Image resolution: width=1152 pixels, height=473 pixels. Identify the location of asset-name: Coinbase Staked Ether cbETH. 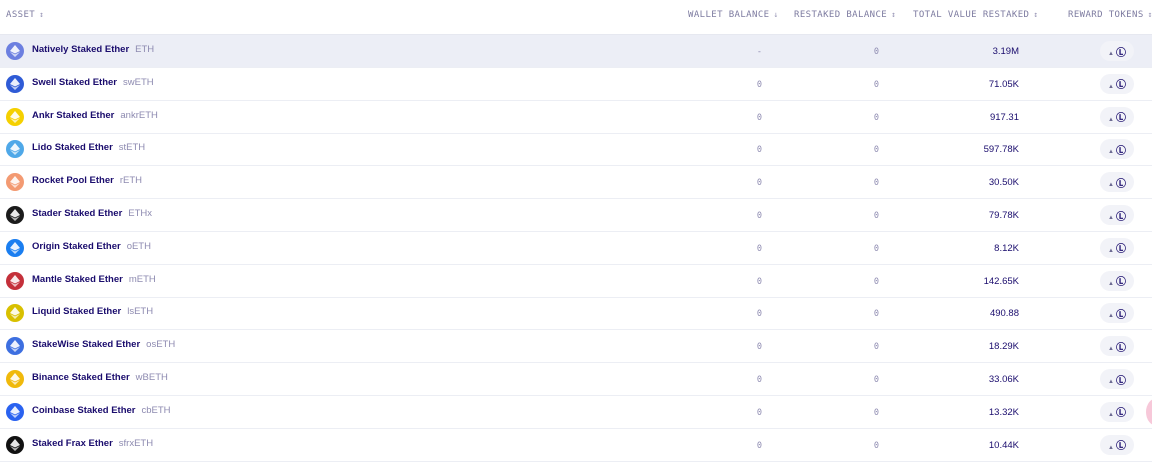
(101, 410).